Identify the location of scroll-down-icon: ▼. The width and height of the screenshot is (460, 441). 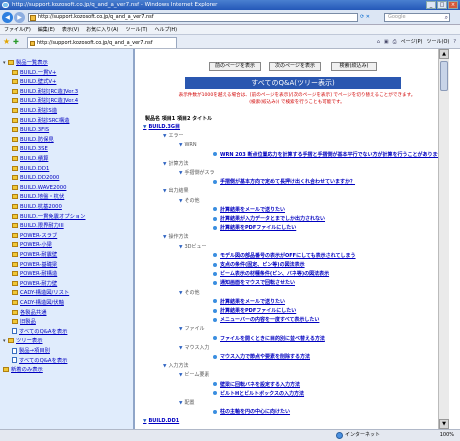
(444, 424).